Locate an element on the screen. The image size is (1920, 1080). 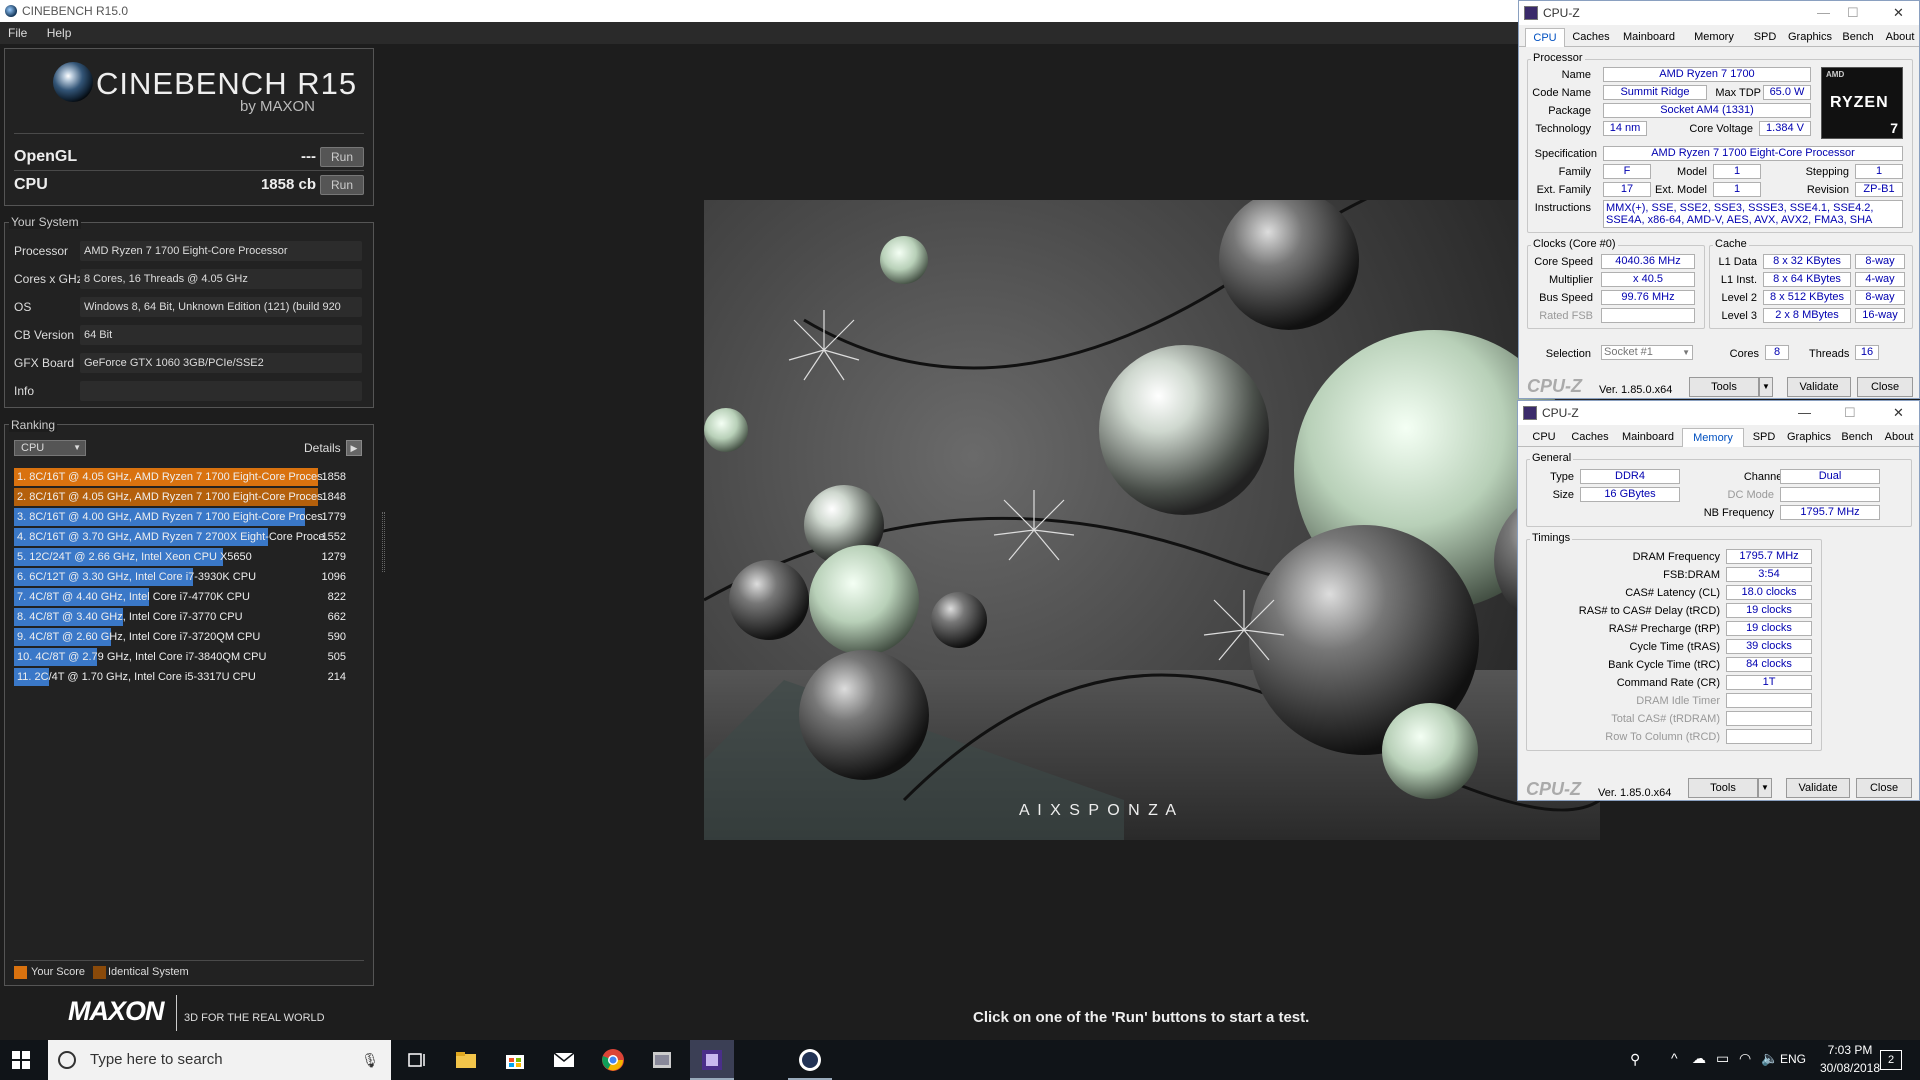
mail-icon is located at coordinates (564, 1060).